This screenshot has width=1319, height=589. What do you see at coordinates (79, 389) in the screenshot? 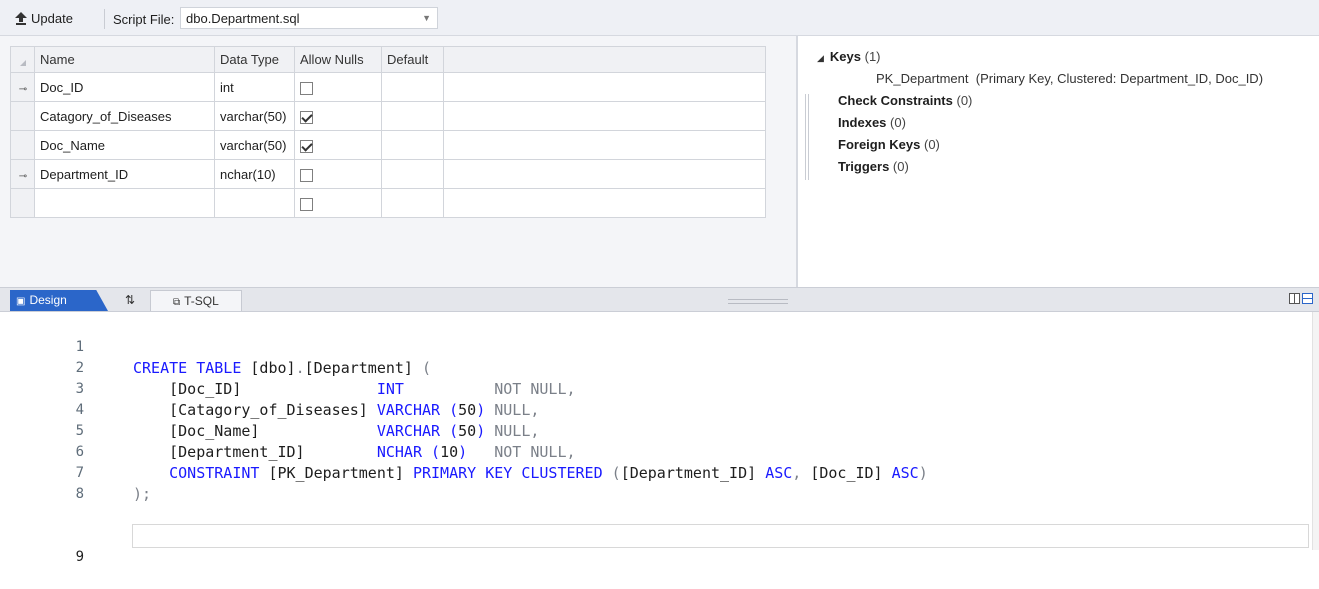
I see `line-number: 3` at bounding box center [79, 389].